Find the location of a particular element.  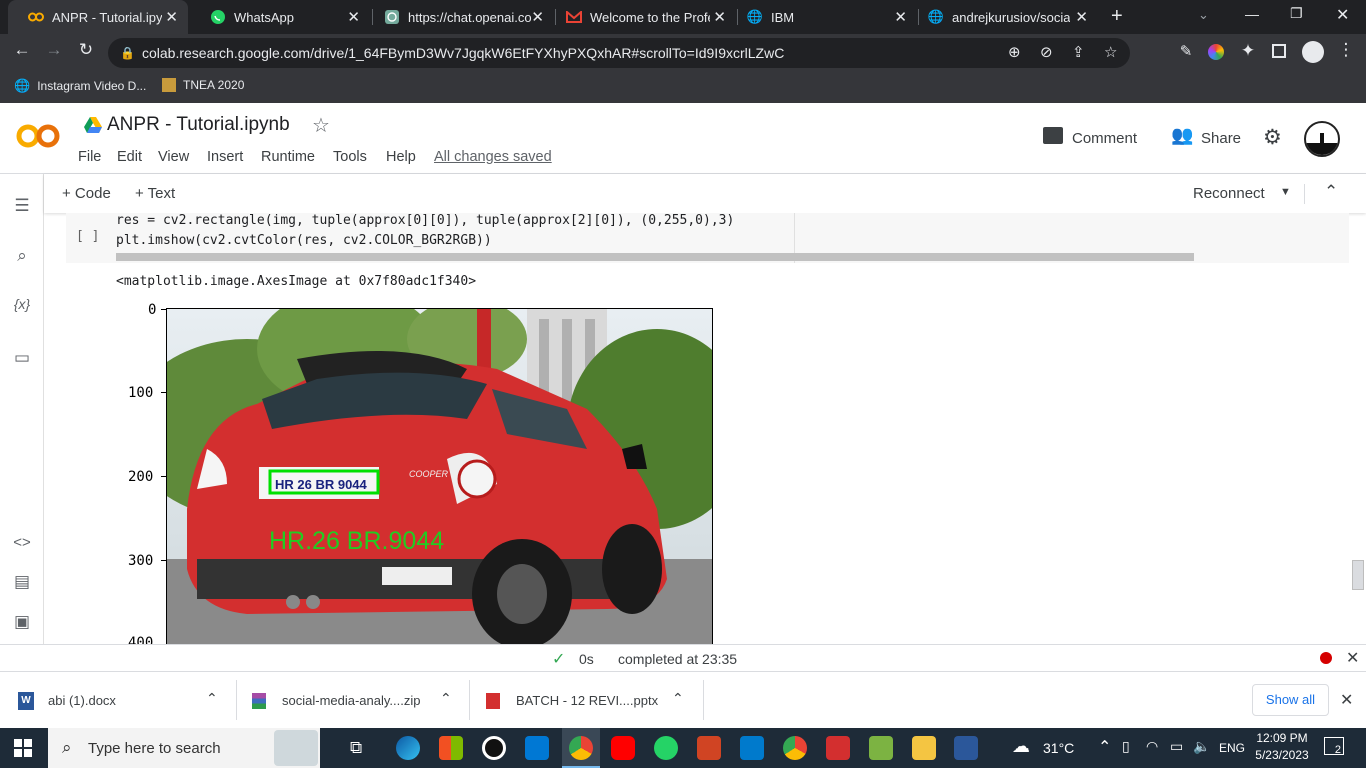

tab-gmail: Welcome to the Profe ✕ is located at coordinates (641, 17).